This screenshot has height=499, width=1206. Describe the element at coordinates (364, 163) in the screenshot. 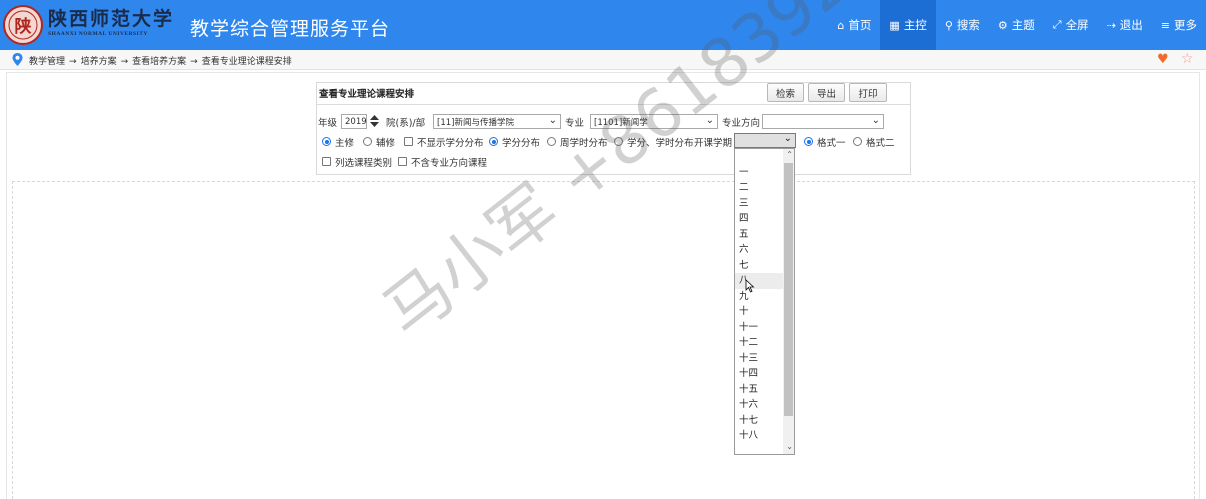

I see `checkbox-list-course-type-label: 列选课程类别` at that location.